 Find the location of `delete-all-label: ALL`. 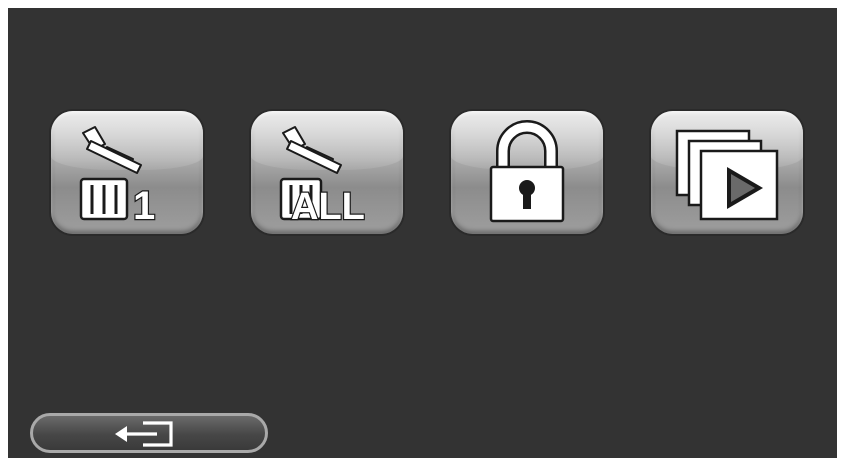

delete-all-label: ALL is located at coordinates (328, 207).